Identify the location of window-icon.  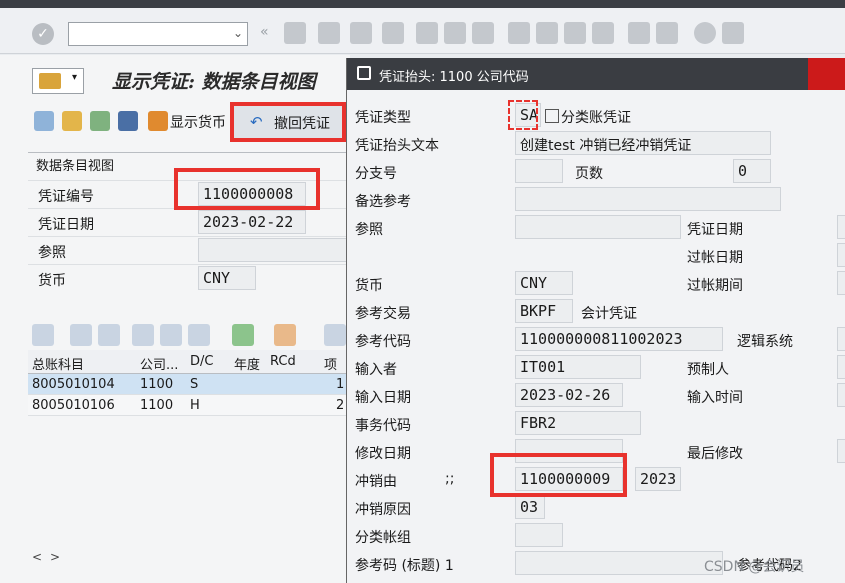
(364, 73).